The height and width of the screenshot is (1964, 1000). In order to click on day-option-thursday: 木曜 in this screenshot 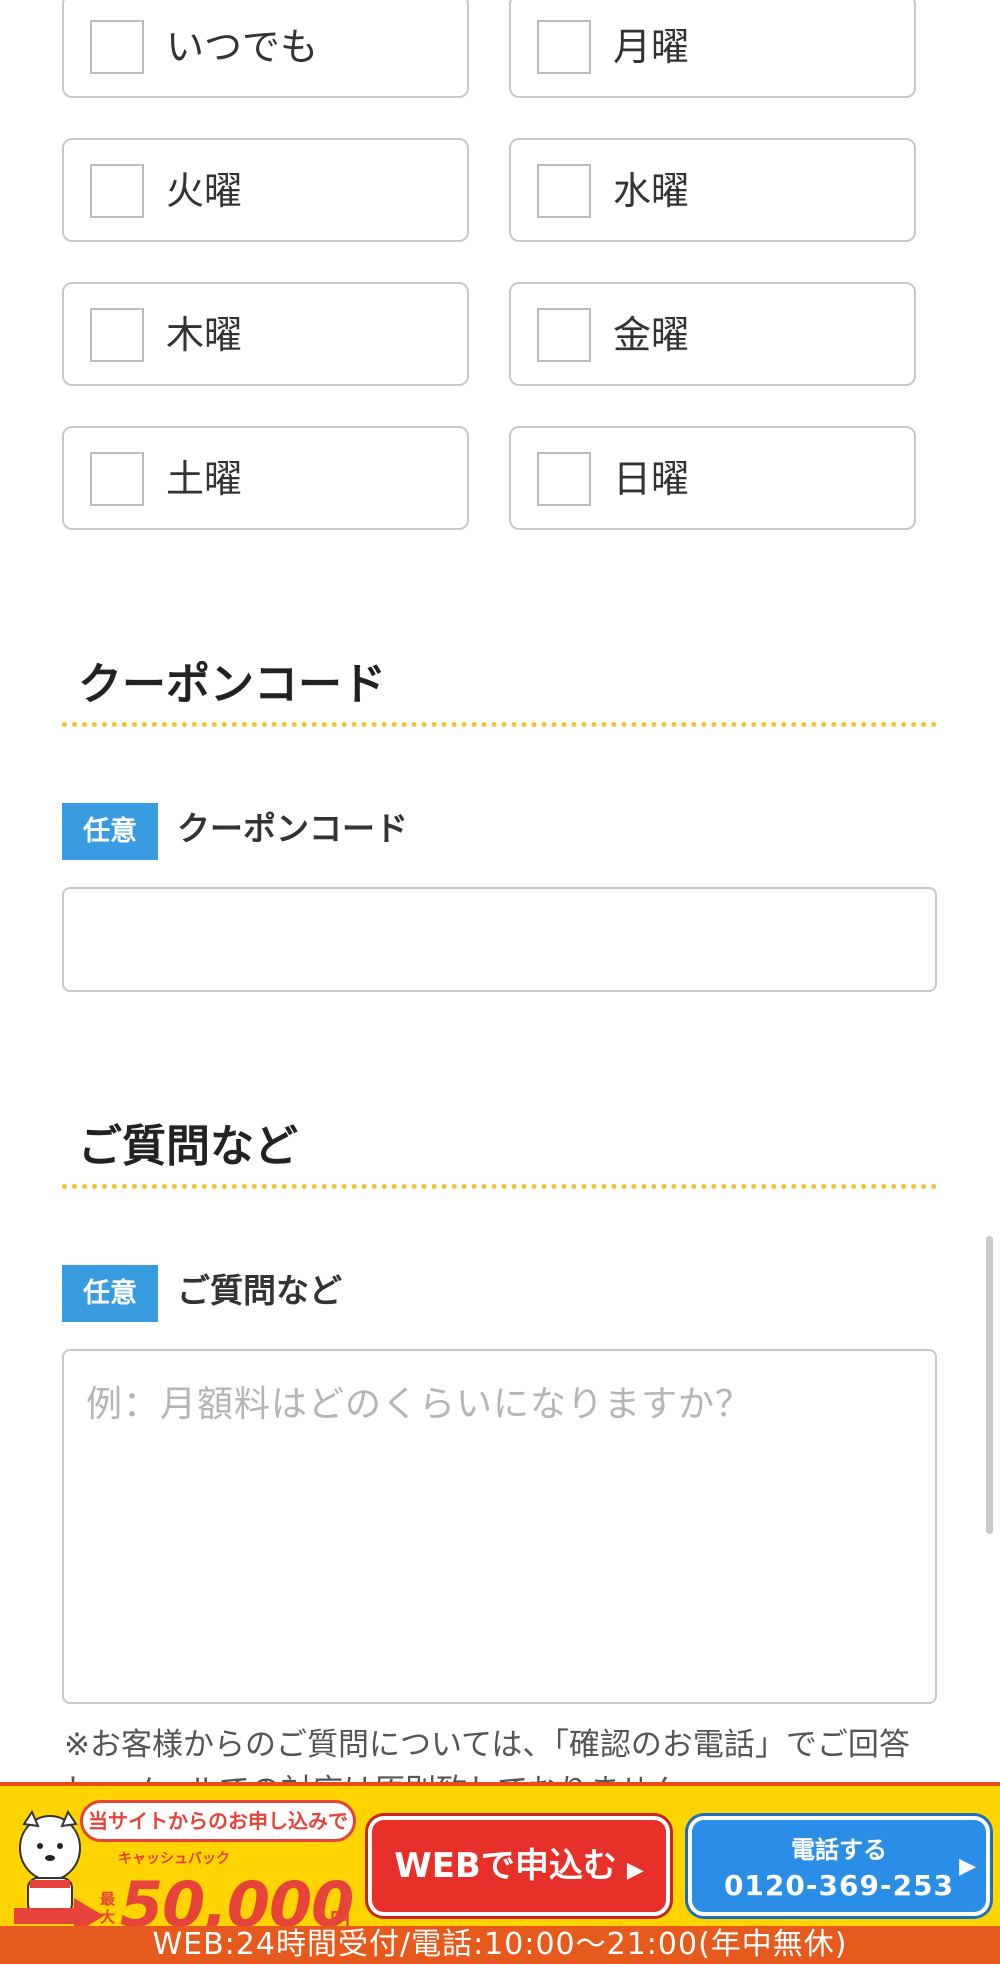, I will do `click(265, 334)`.